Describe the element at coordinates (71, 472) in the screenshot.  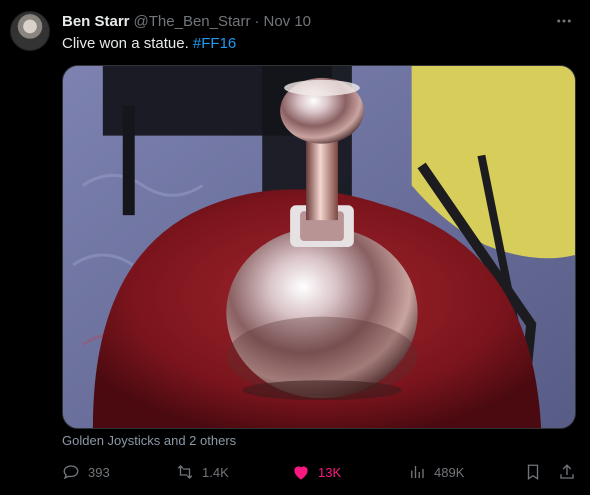
I see `reply-icon` at that location.